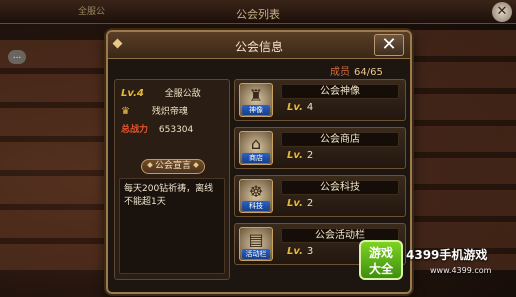 The width and height of the screenshot is (516, 297). What do you see at coordinates (135, 130) in the screenshot?
I see `guild-power-label: 总战力` at bounding box center [135, 130].